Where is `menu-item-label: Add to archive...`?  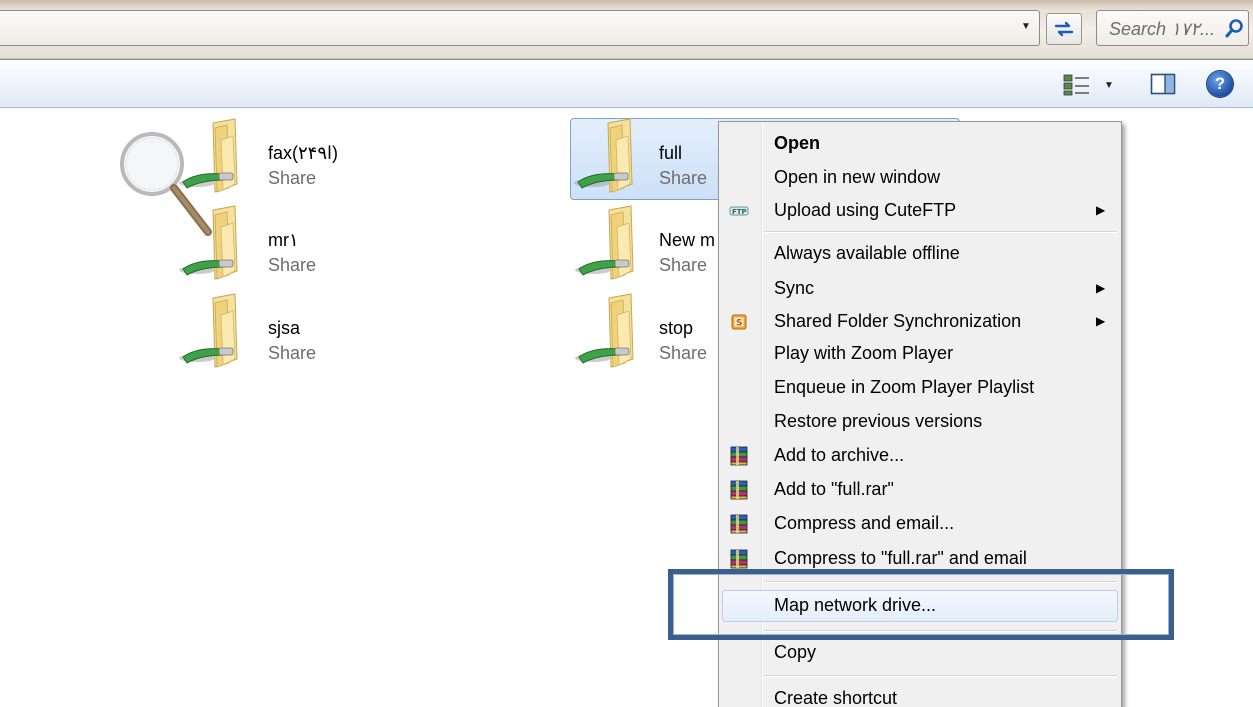 menu-item-label: Add to archive... is located at coordinates (839, 455).